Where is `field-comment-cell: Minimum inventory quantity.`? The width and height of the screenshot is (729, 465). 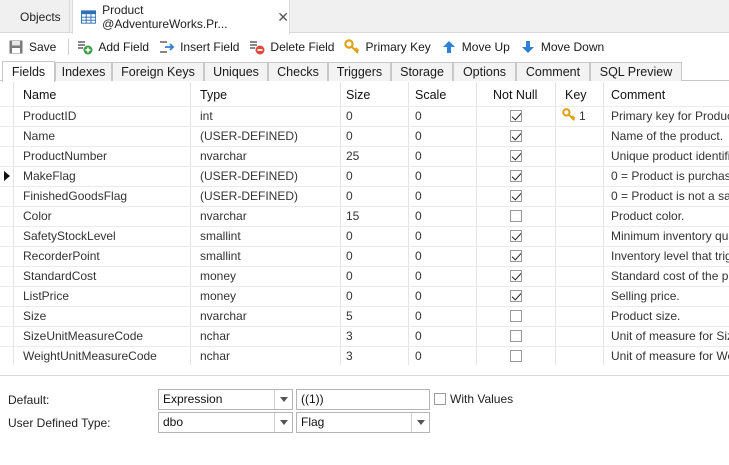 field-comment-cell: Minimum inventory quantity. is located at coordinates (666, 236).